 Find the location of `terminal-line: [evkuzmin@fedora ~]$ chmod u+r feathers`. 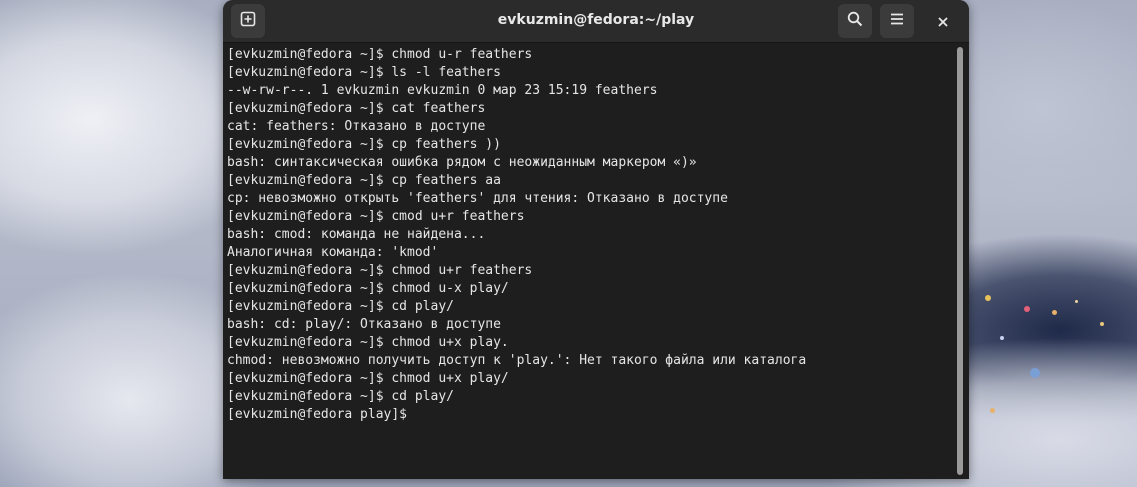

terminal-line: [evkuzmin@fedora ~]$ chmod u+r feathers is located at coordinates (380, 270).